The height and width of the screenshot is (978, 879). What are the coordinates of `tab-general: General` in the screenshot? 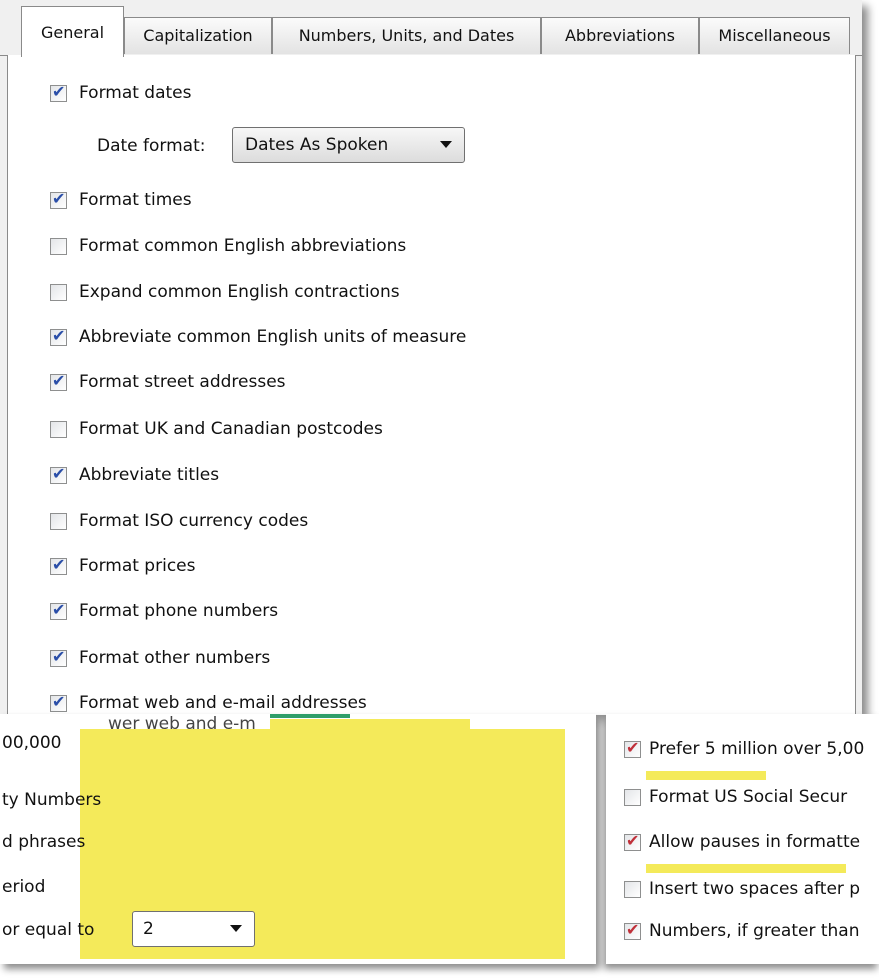 It's located at (72, 31).